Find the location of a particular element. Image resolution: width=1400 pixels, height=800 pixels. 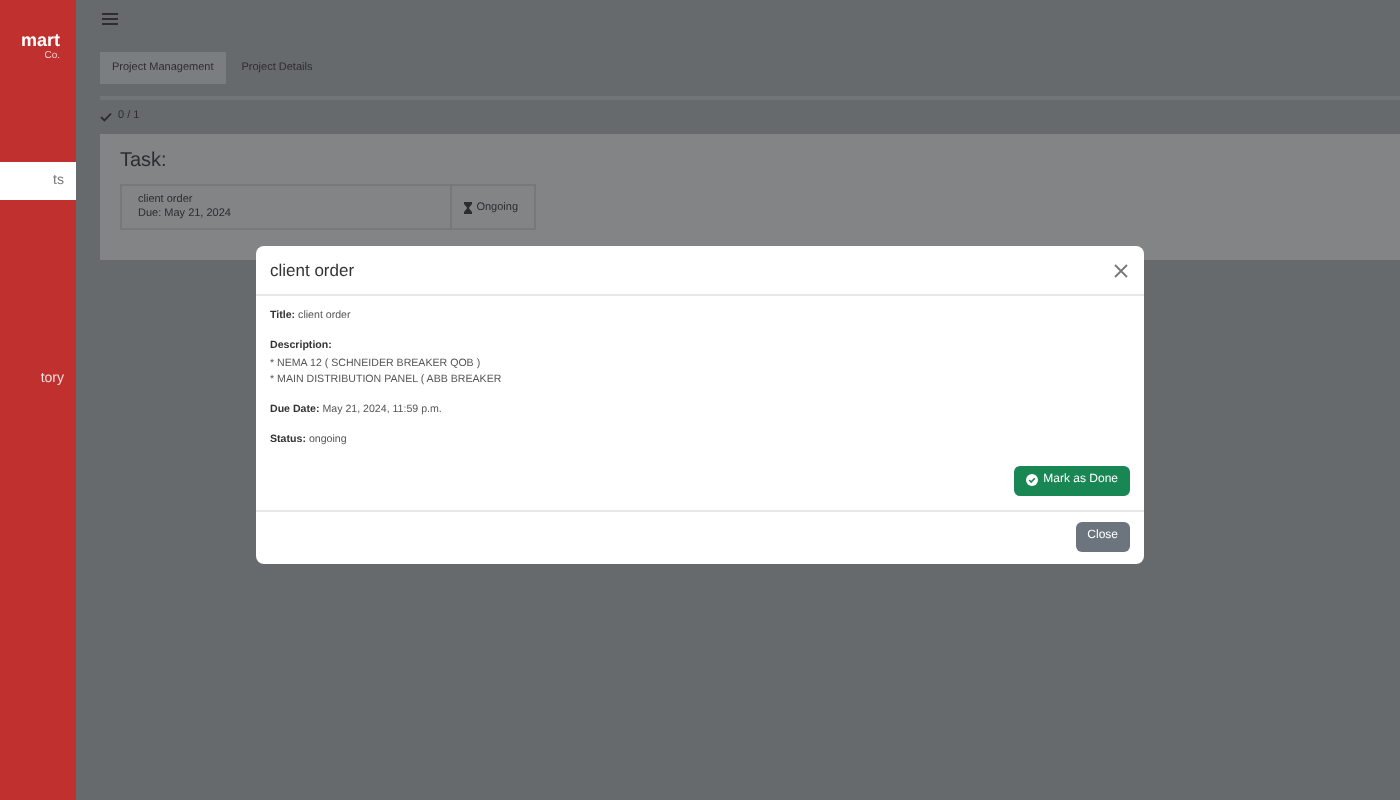

card-heading: Task: is located at coordinates (144, 161).